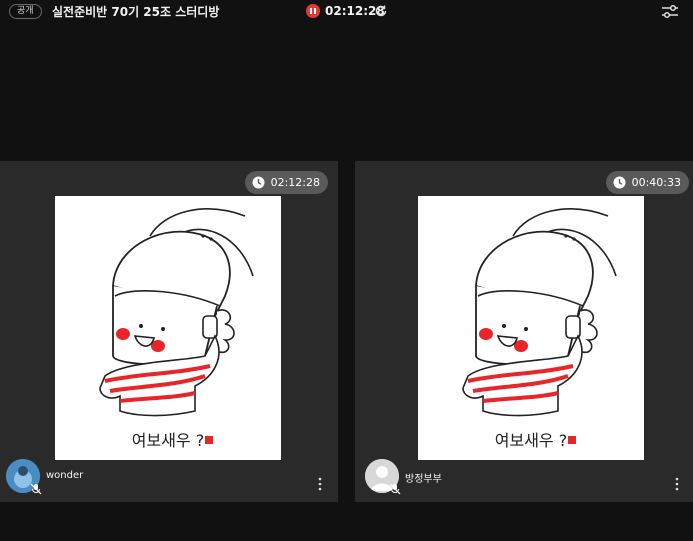 This screenshot has height=541, width=693. I want to click on refresh-icon, so click(381, 11).